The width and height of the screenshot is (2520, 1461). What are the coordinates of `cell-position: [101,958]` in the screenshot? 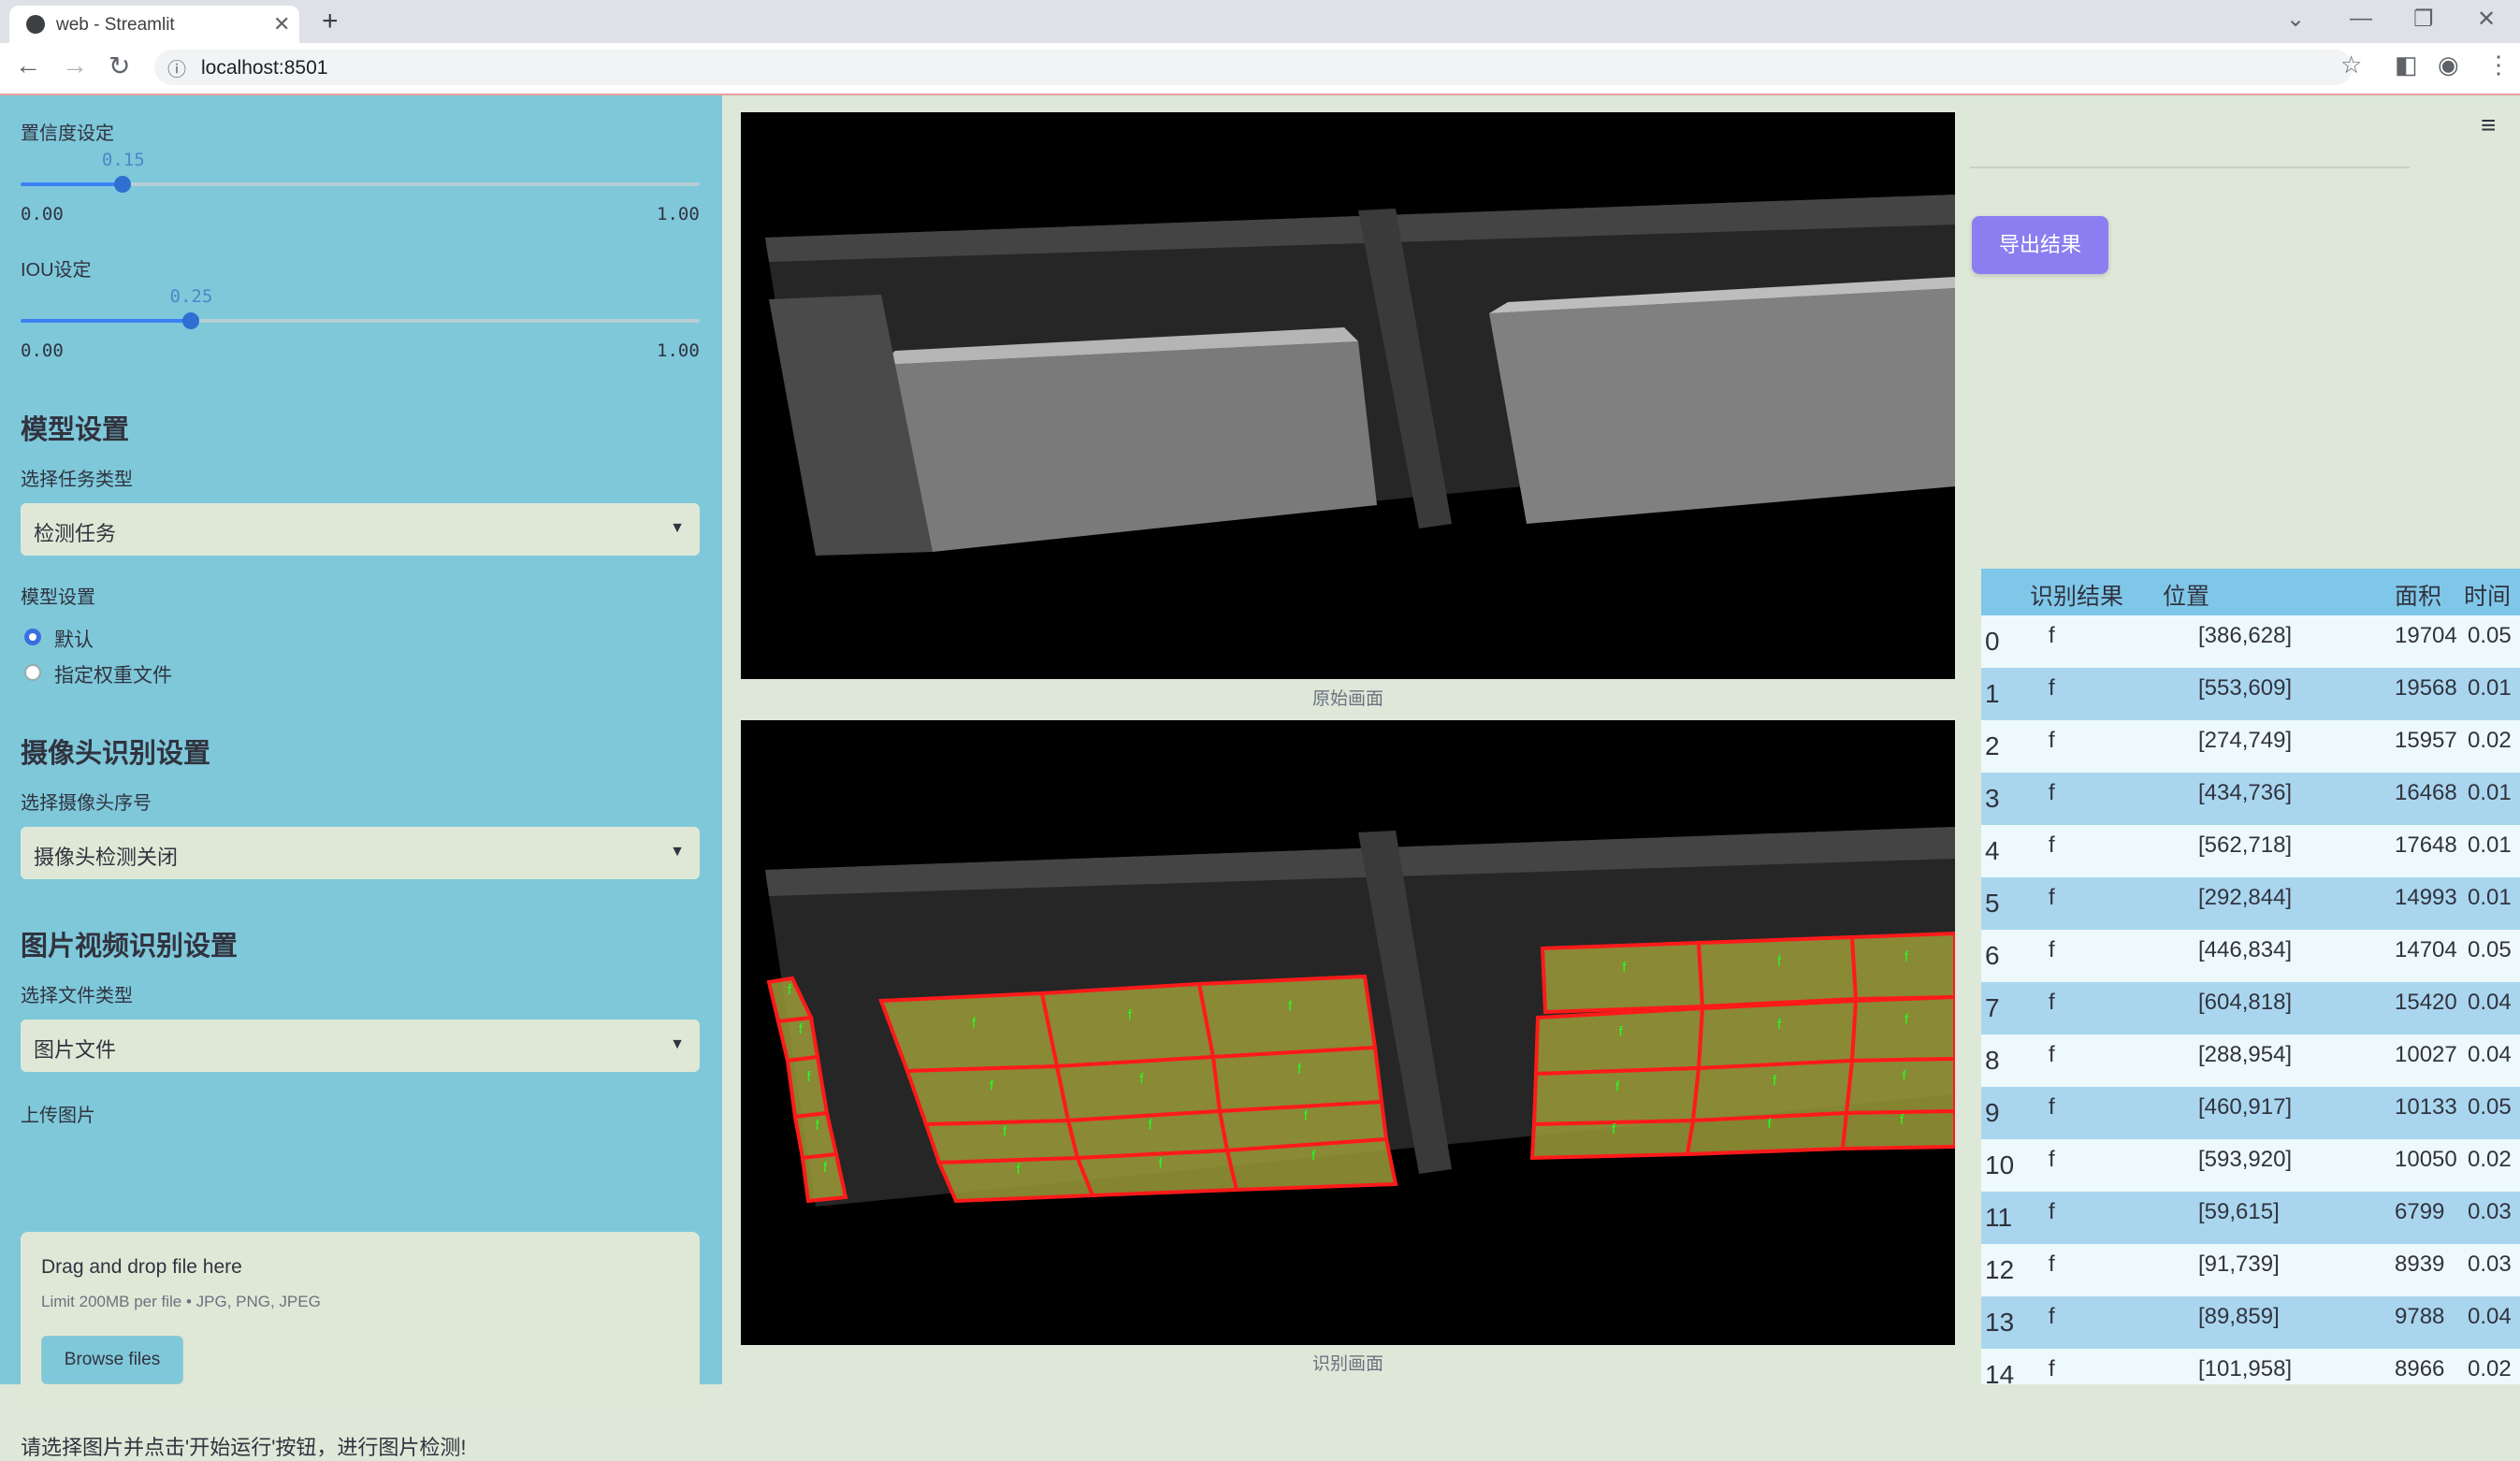 It's located at (2245, 1368).